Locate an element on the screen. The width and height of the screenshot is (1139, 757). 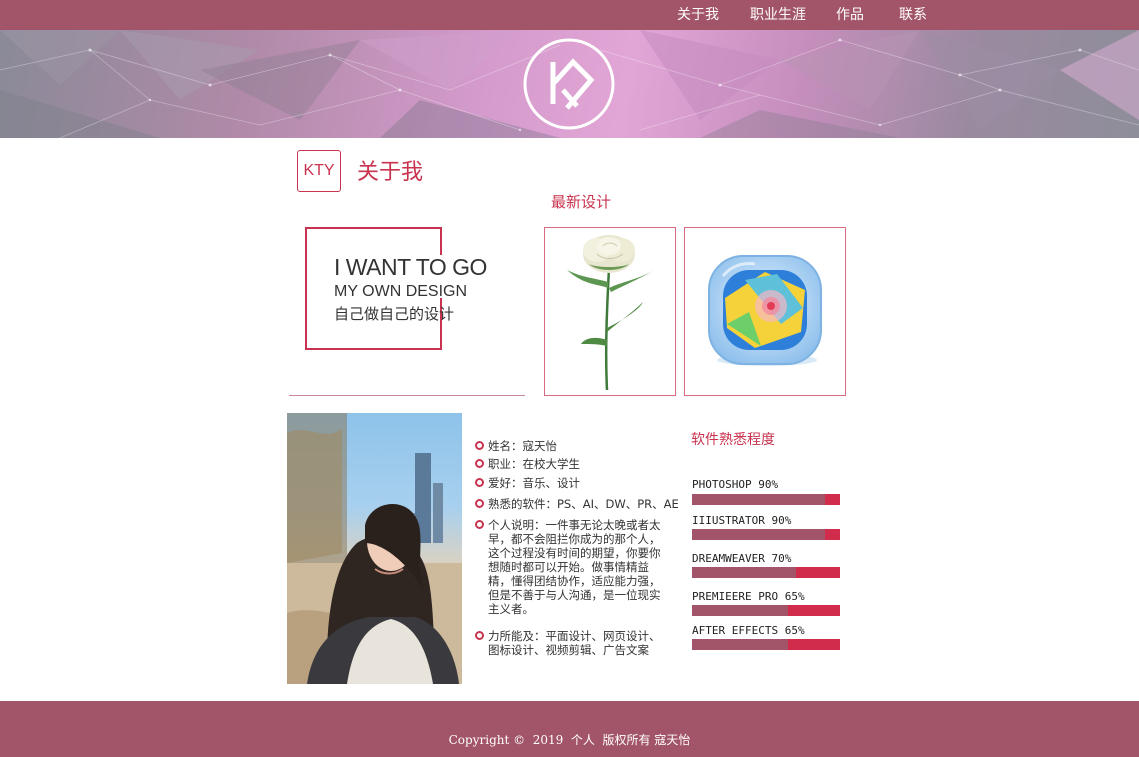
latest-designs-title: 最新设计 is located at coordinates (581, 202).